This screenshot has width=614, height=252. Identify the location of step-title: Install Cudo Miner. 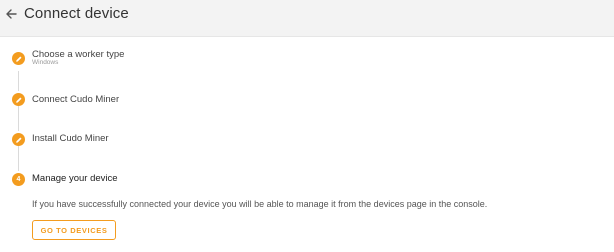
(70, 138).